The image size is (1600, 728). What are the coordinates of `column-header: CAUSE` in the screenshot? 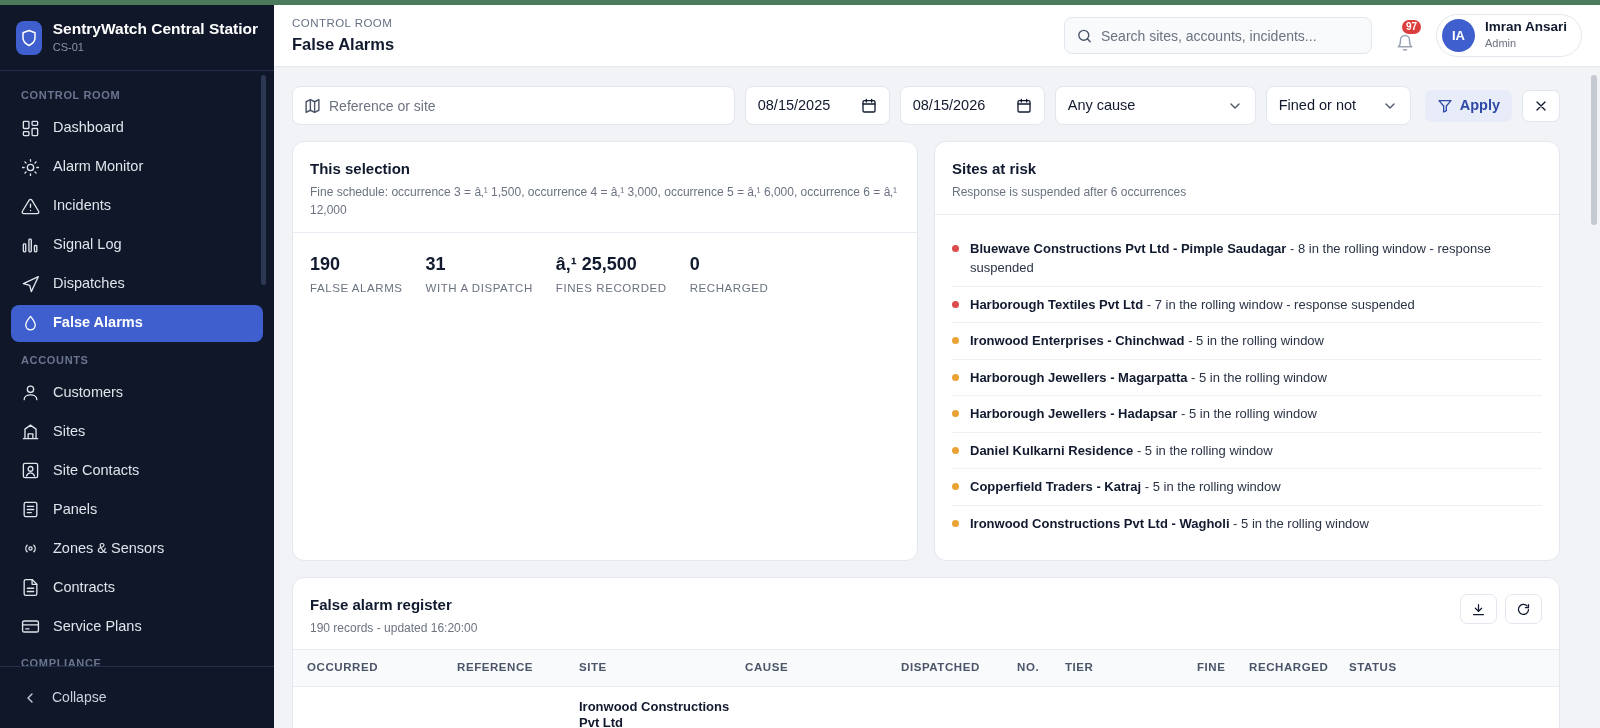 It's located at (823, 667).